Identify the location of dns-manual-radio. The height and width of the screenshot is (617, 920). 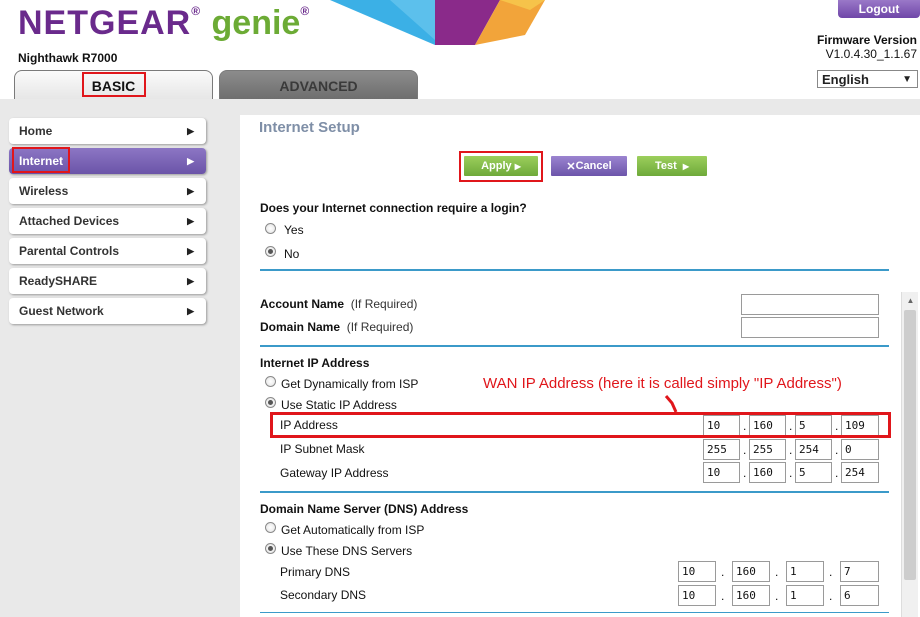
(270, 548).